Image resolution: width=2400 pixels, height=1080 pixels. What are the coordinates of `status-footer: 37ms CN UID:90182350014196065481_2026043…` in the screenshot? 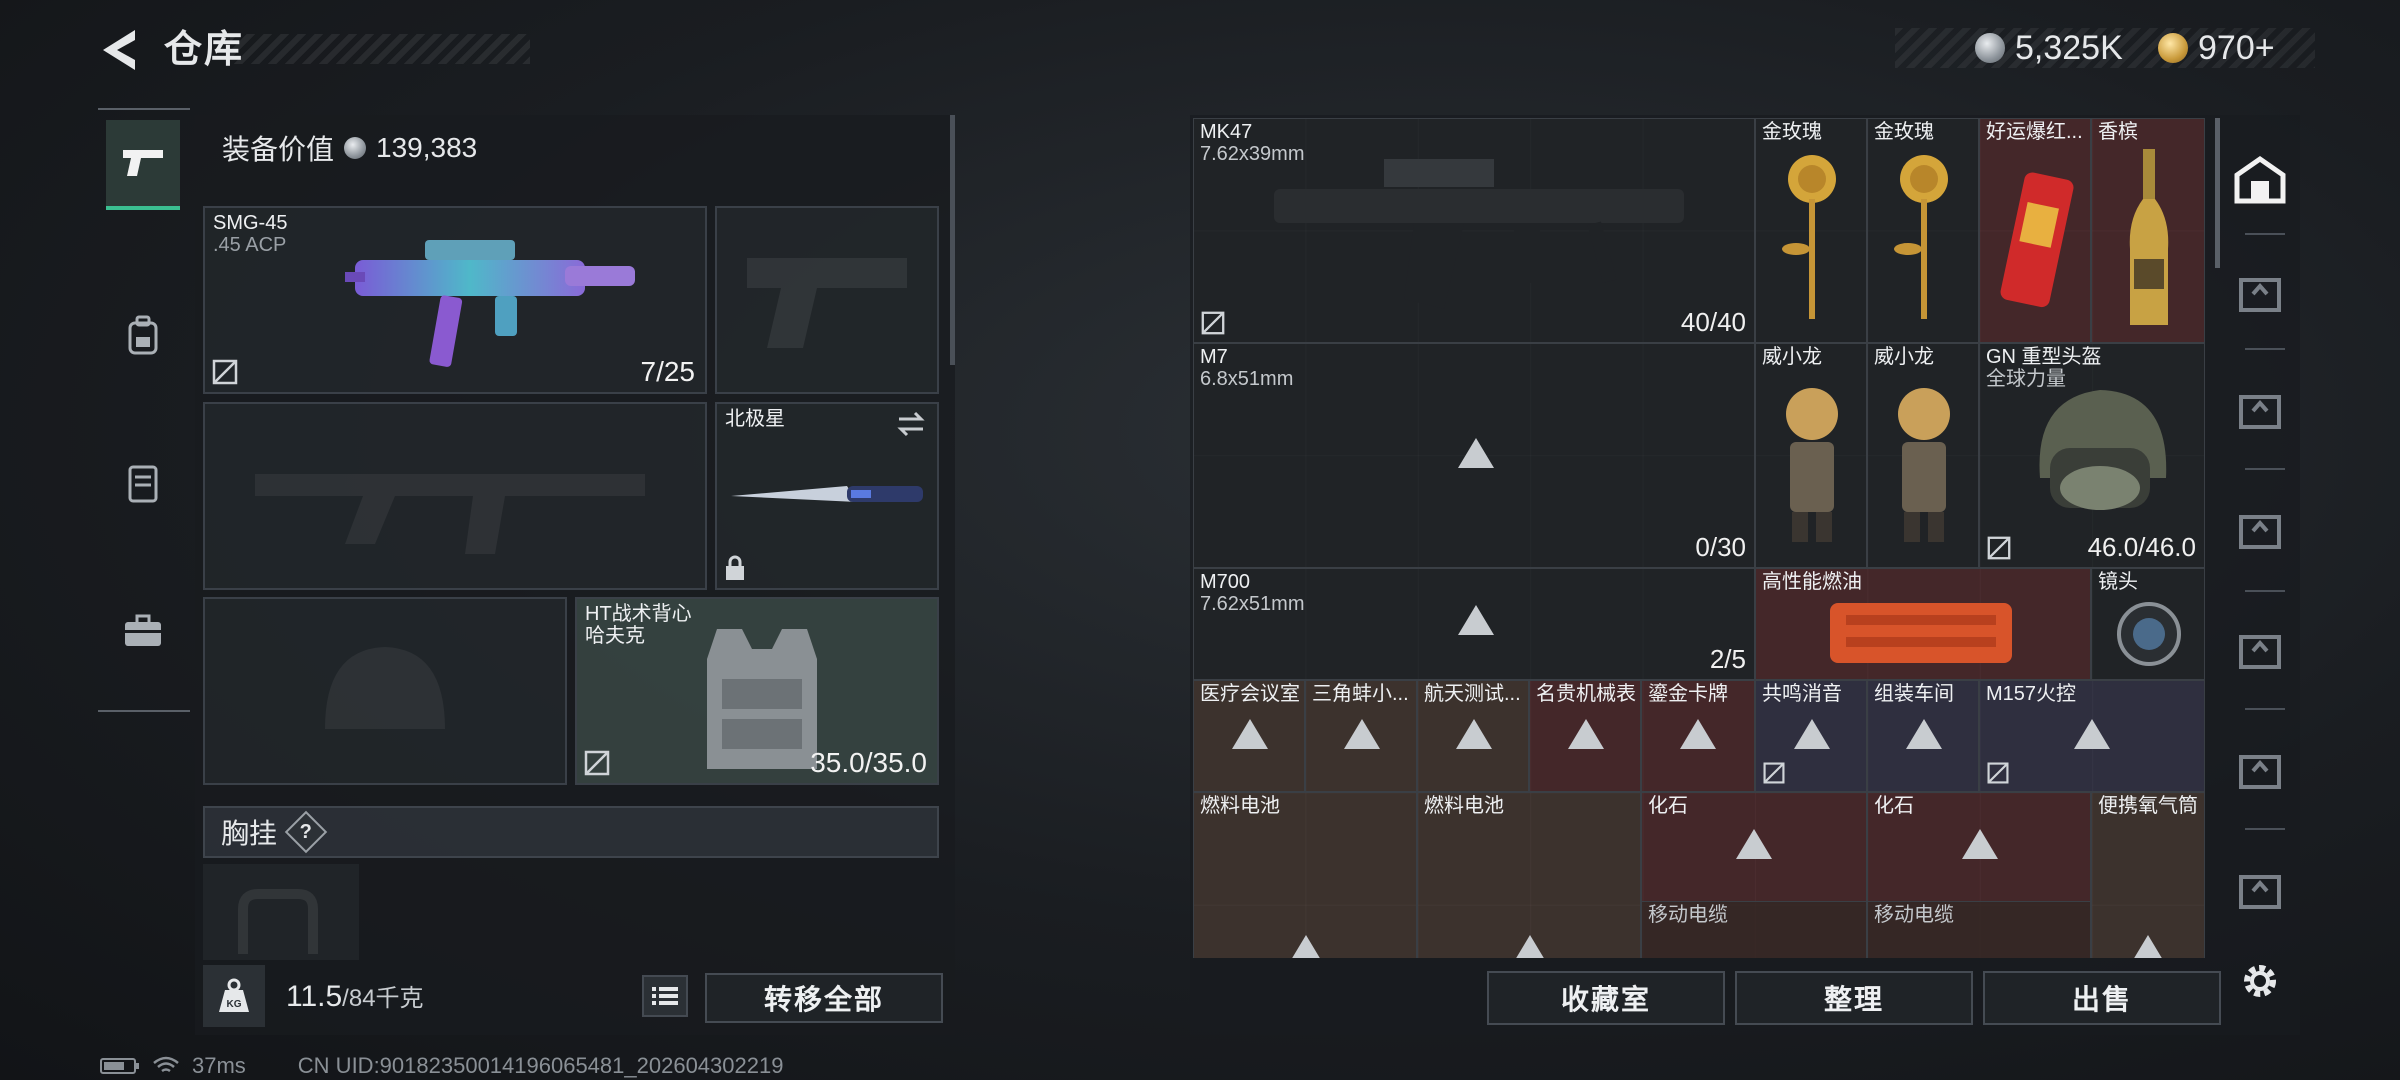 It's located at (441, 1066).